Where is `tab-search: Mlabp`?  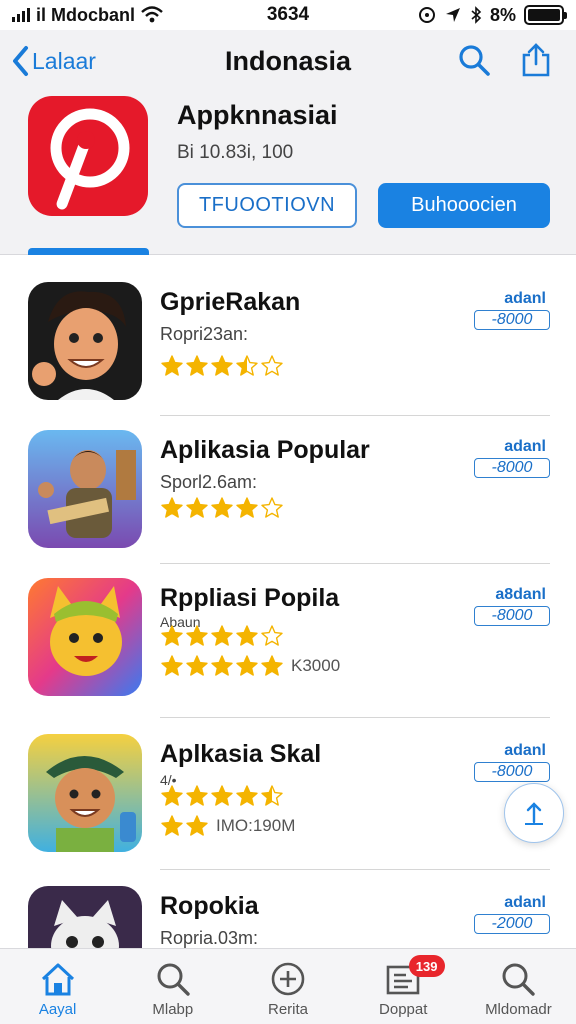 tab-search: Mlabp is located at coordinates (172, 986).